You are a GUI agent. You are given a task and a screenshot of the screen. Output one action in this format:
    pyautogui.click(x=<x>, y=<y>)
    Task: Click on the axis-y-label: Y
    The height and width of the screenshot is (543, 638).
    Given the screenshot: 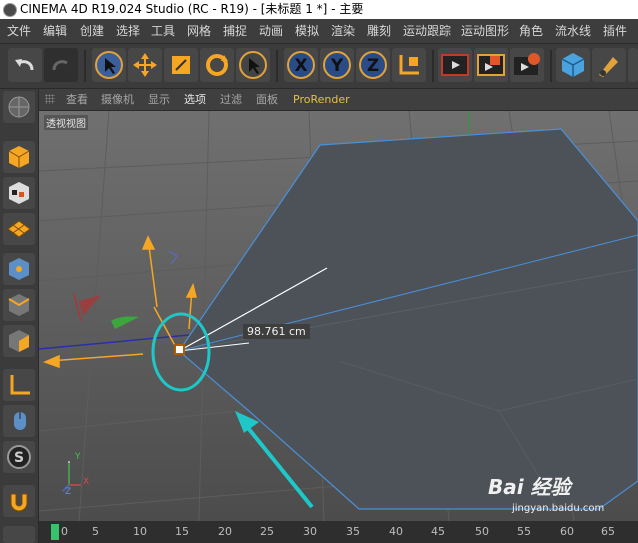 What is the action you would take?
    pyautogui.click(x=78, y=457)
    